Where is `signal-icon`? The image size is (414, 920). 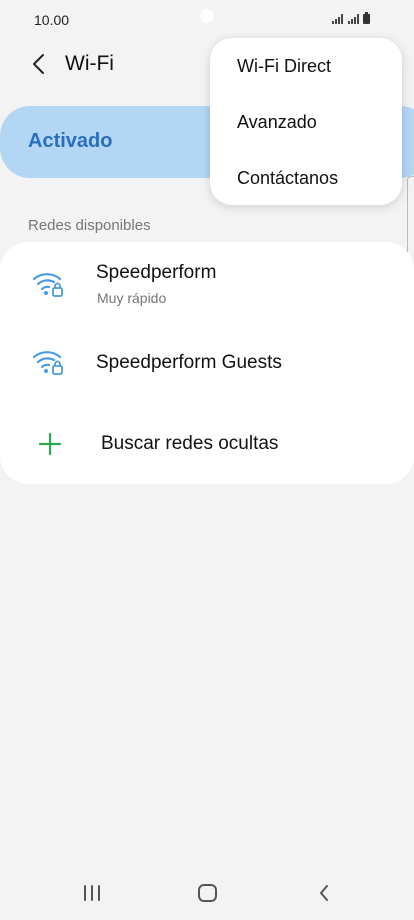 signal-icon is located at coordinates (337, 19).